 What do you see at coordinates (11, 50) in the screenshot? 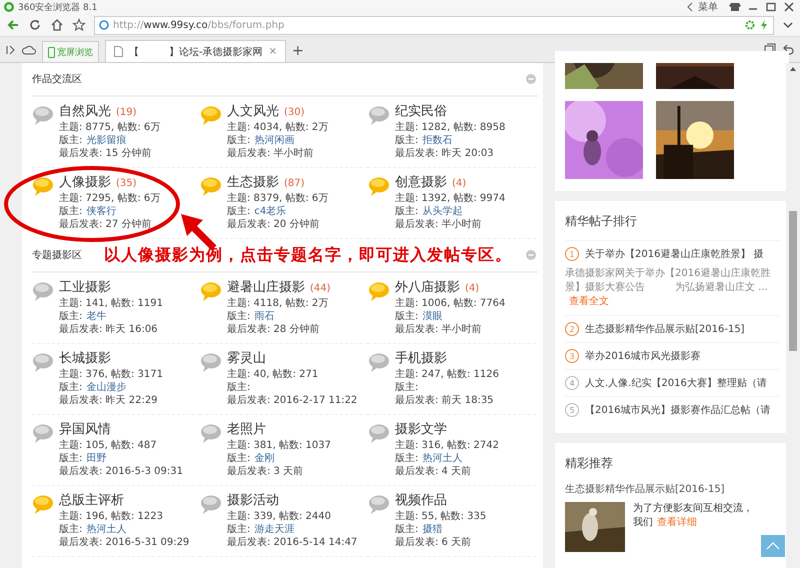
I see `sidebar-toggle-icon` at bounding box center [11, 50].